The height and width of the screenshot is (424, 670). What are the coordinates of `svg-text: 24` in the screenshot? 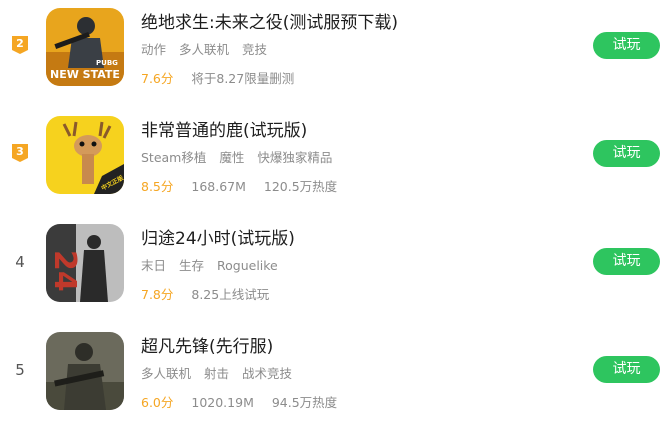 It's located at (64, 271).